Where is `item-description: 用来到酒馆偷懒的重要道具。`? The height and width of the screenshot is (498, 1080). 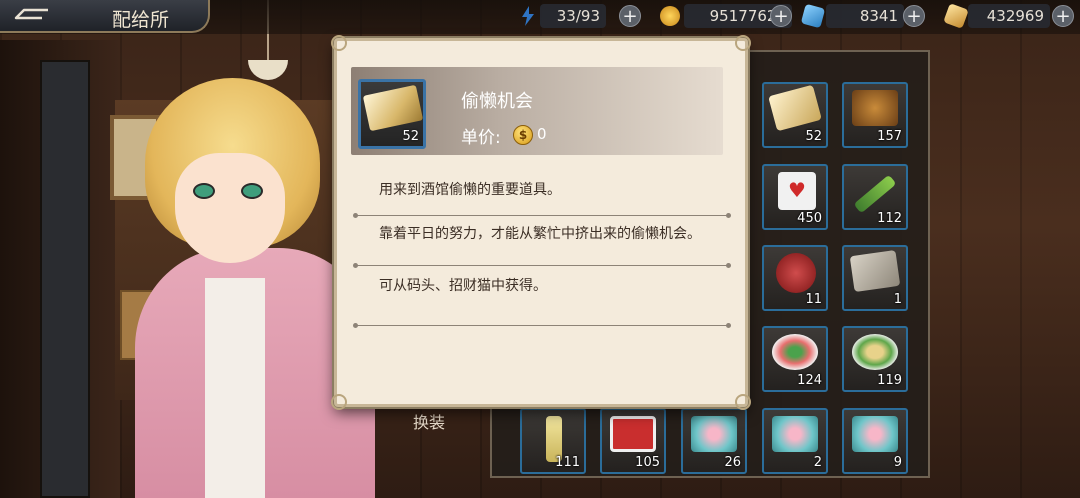
item-description: 用来到酒馆偷懒的重要道具。 is located at coordinates (470, 190).